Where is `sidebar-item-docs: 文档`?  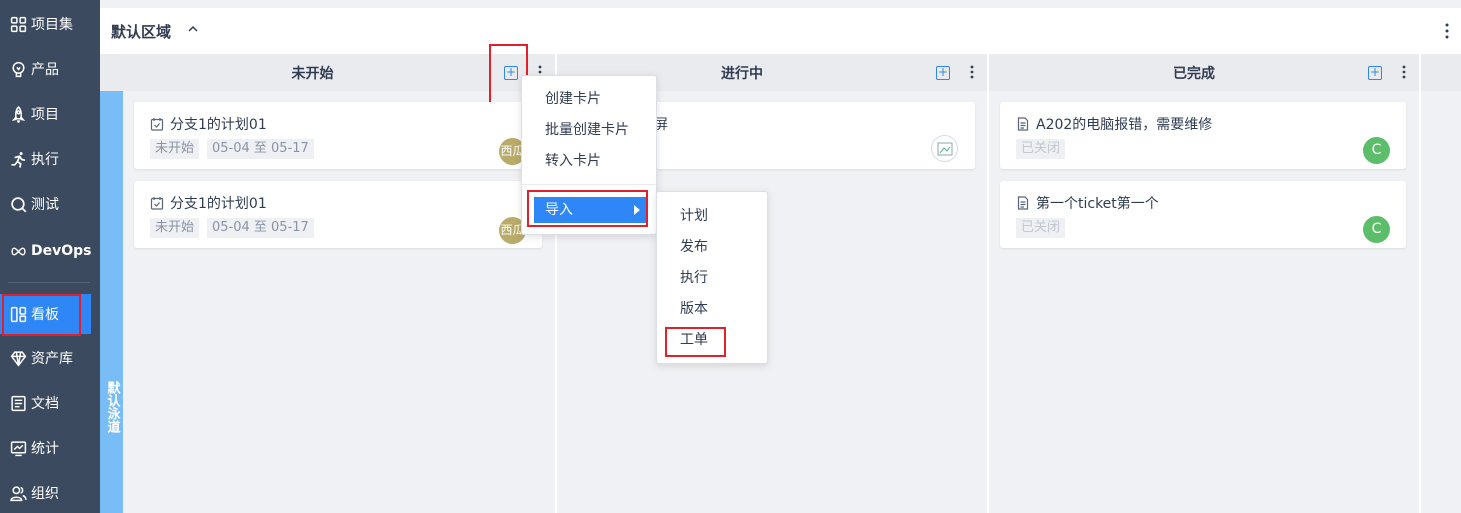 sidebar-item-docs: 文档 is located at coordinates (50, 403).